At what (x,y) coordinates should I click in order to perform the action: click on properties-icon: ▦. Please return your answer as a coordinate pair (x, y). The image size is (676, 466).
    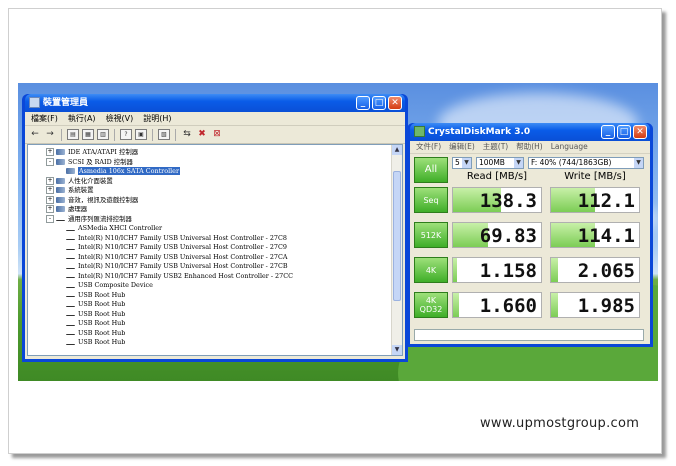
    Looking at the image, I should click on (88, 134).